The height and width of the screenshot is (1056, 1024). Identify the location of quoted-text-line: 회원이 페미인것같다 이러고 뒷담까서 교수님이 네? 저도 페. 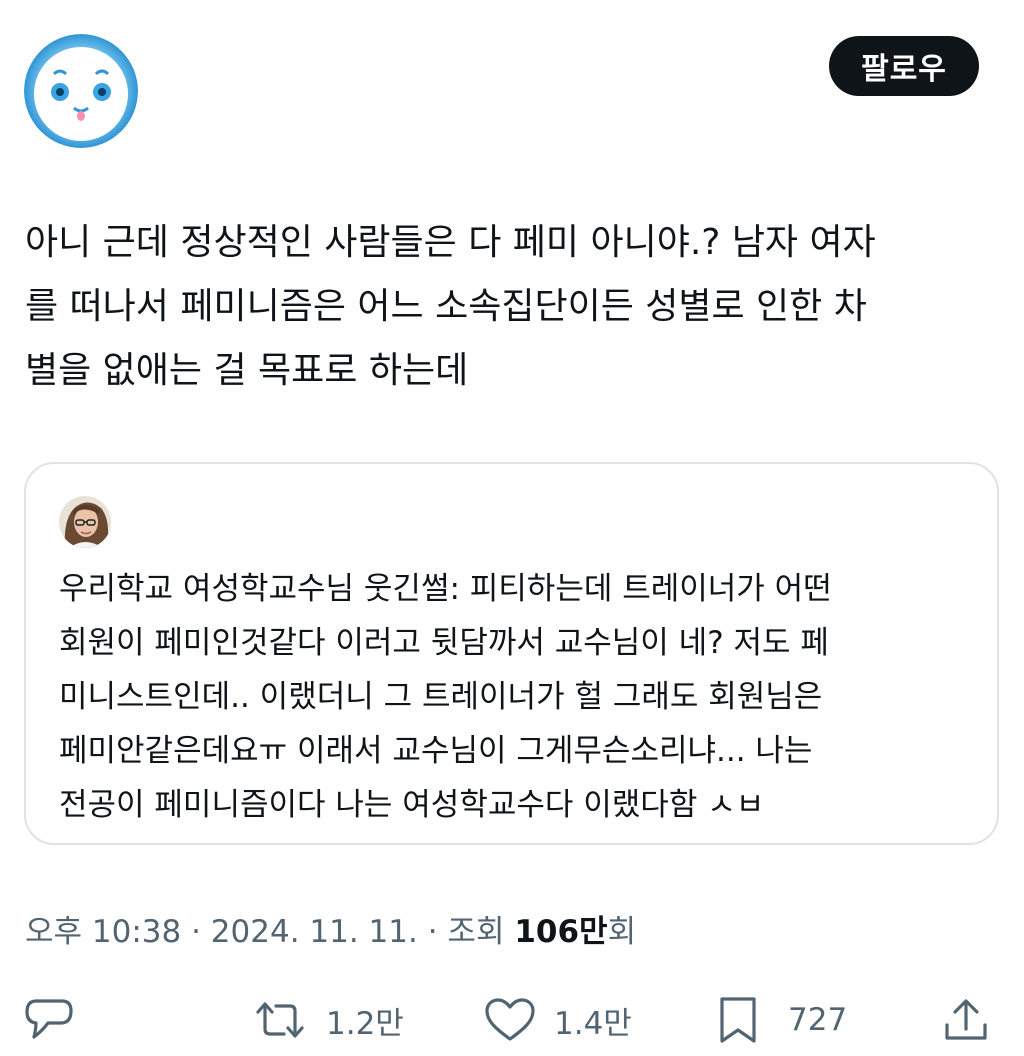
(444, 643).